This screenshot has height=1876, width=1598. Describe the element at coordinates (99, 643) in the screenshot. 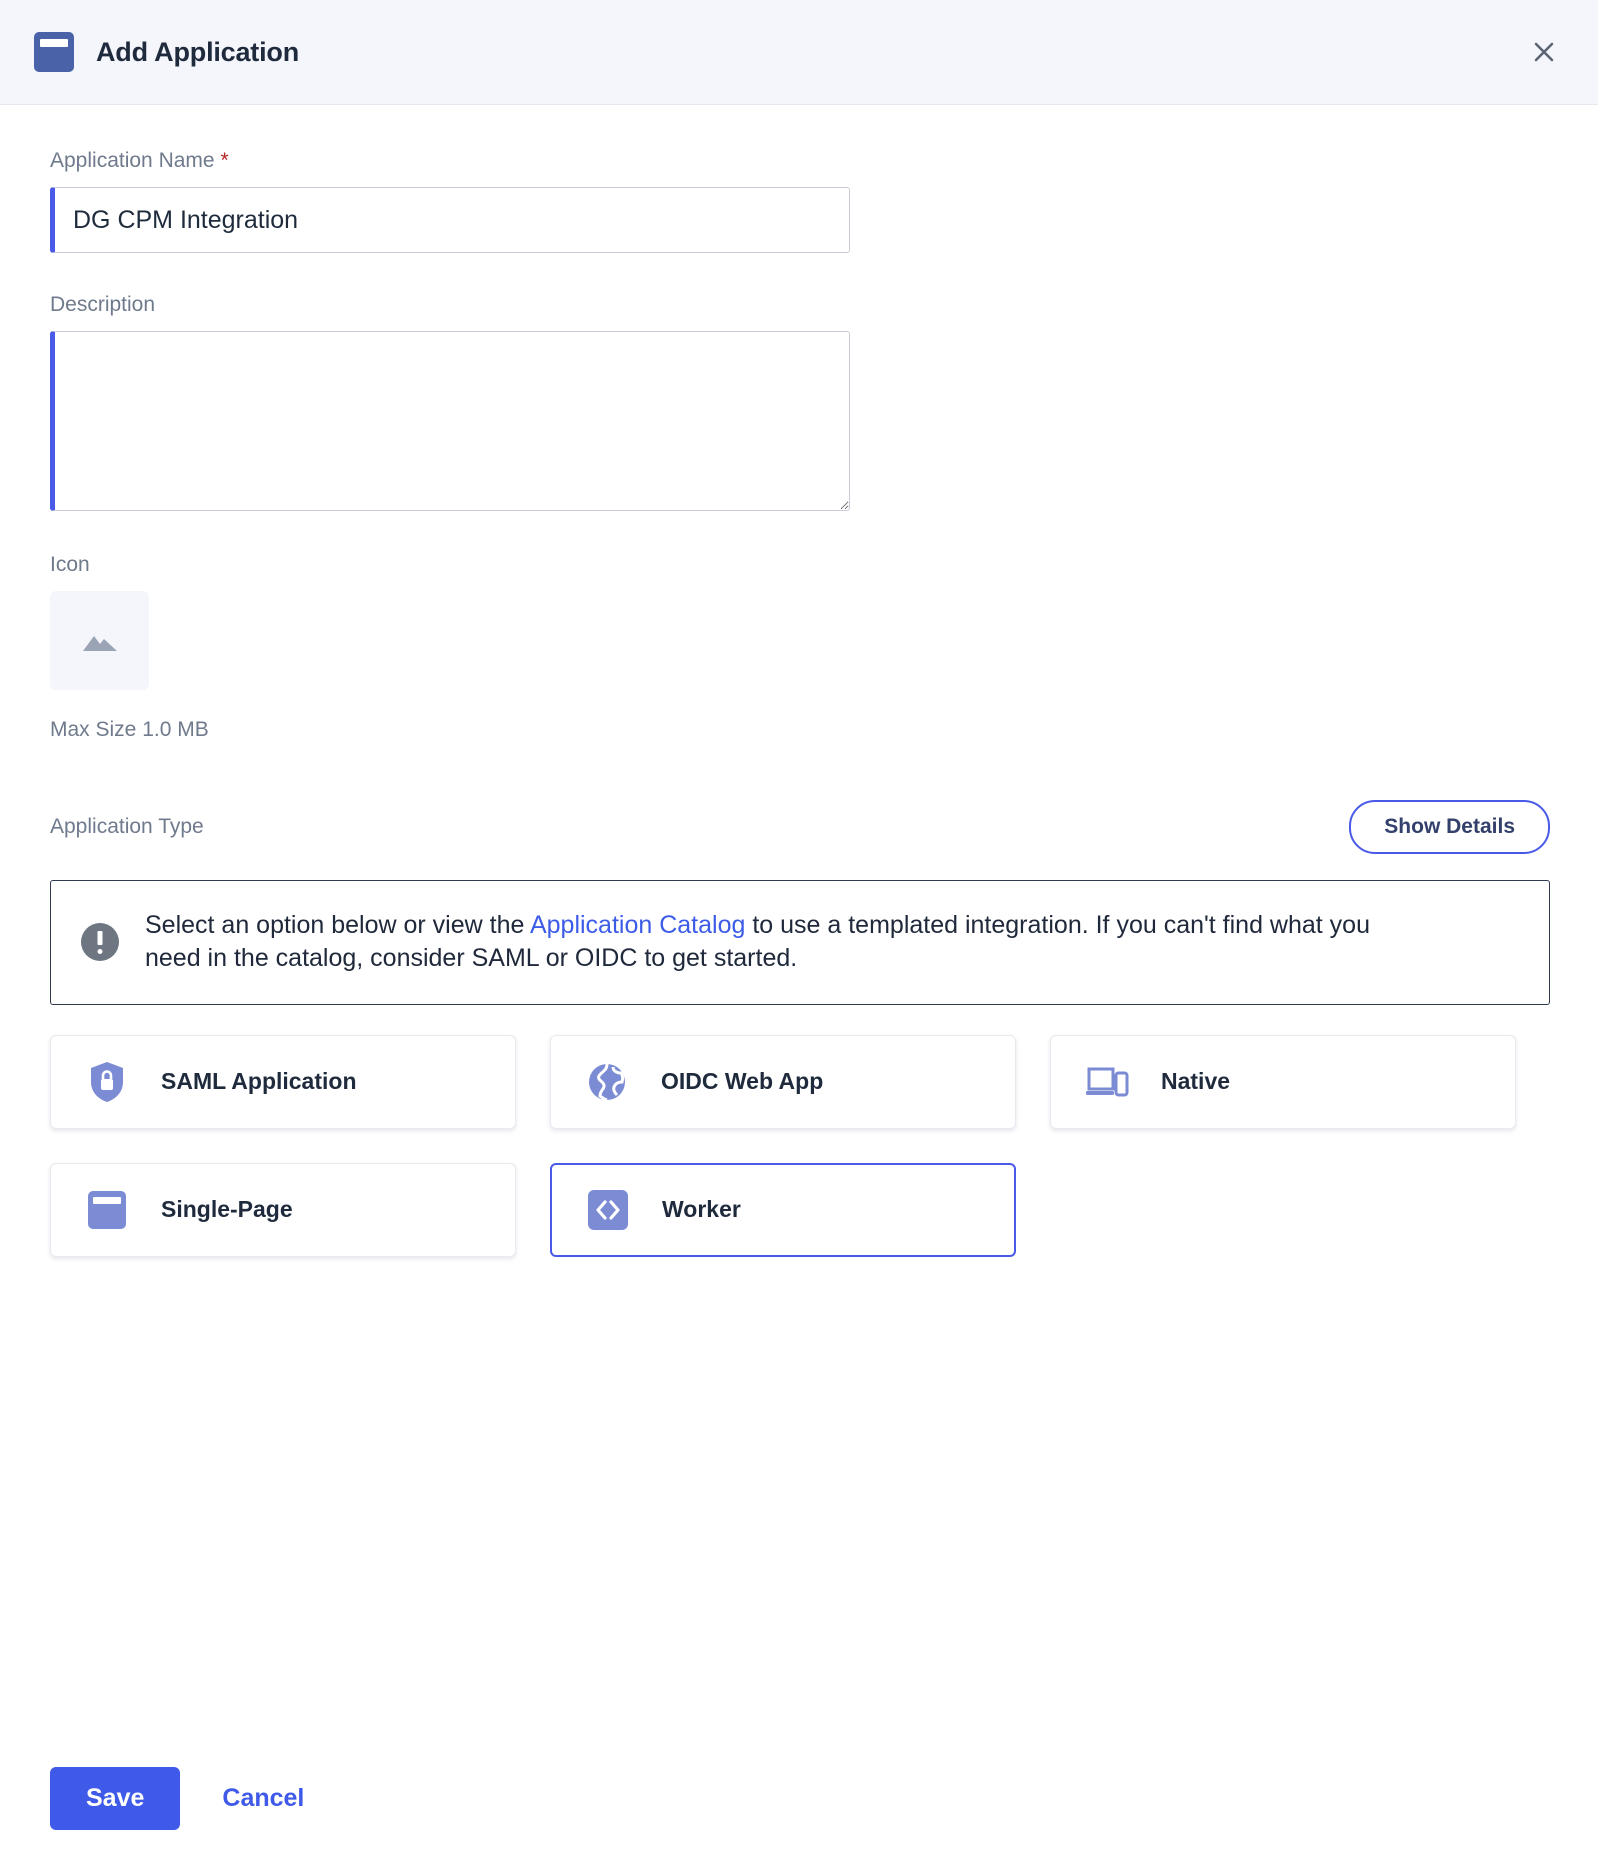

I see `image-placeholder-icon` at that location.